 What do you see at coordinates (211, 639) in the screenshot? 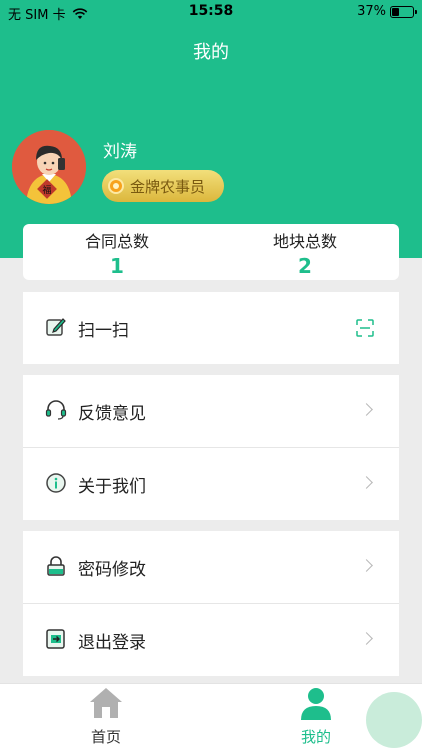
I see `menu-item-logout: 退出登录` at bounding box center [211, 639].